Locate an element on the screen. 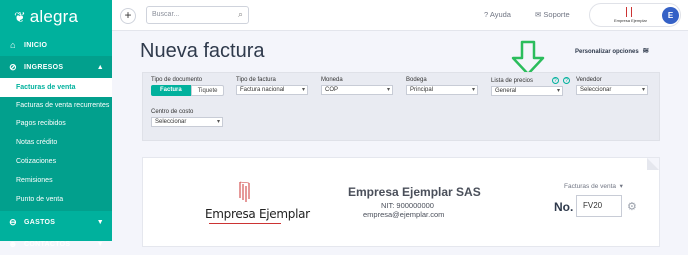 This screenshot has width=688, height=255. currency-value: COP is located at coordinates (332, 90).